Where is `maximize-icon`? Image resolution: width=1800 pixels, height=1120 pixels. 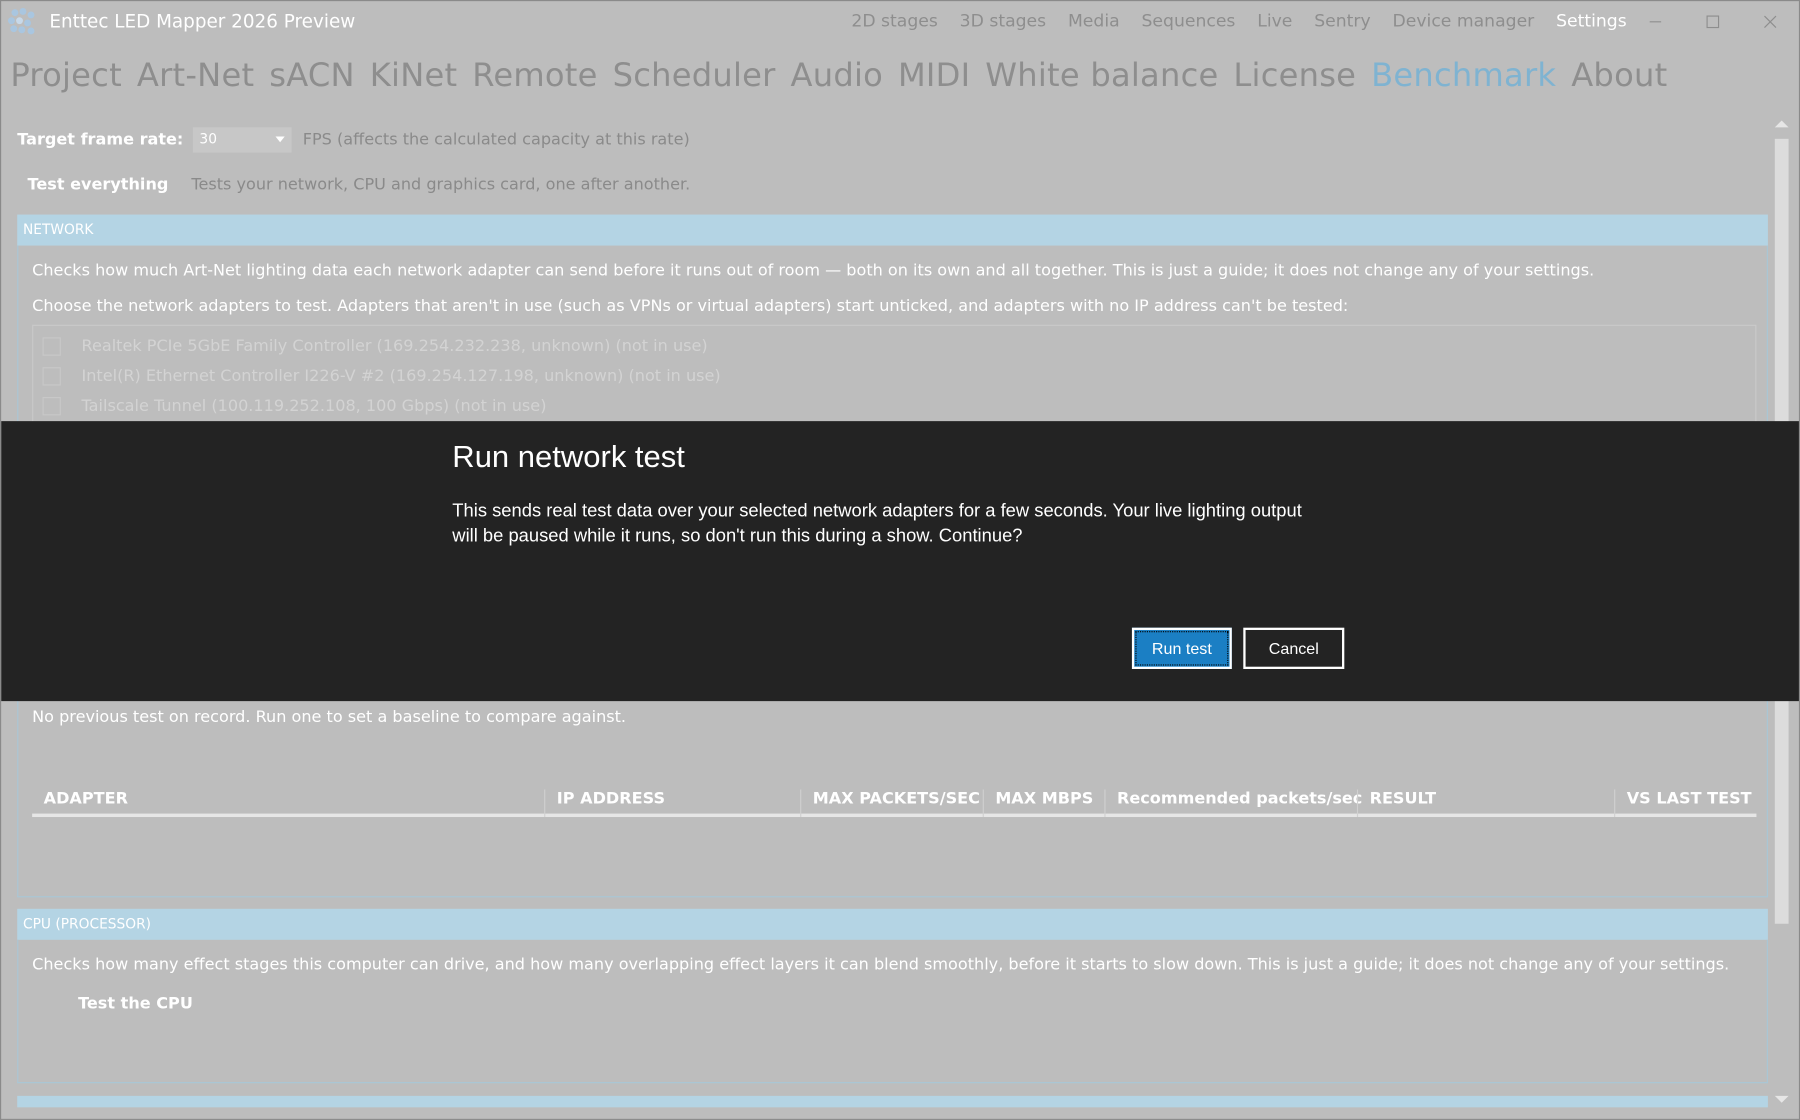
maximize-icon is located at coordinates (1713, 22).